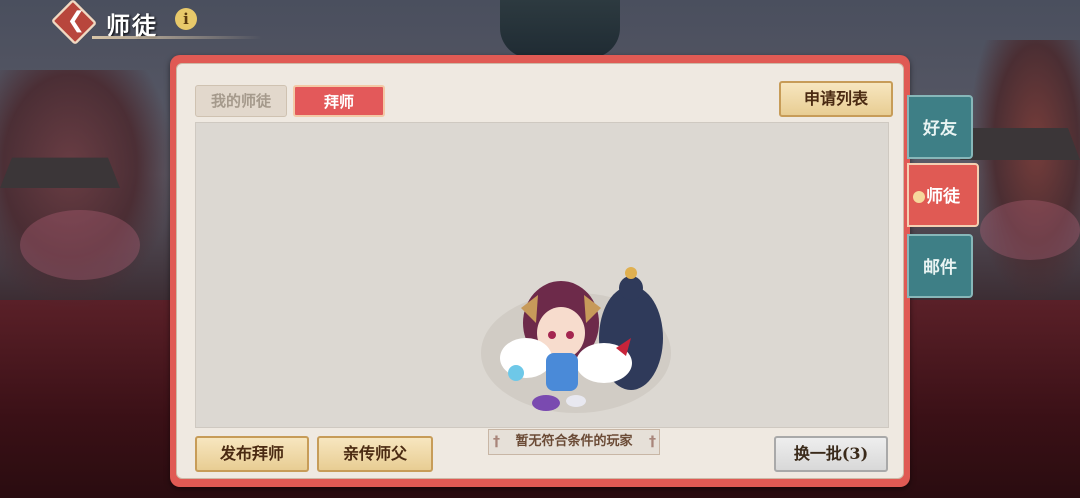  I want to click on empty-state-text: 暂无符合条件的玩家, so click(574, 441).